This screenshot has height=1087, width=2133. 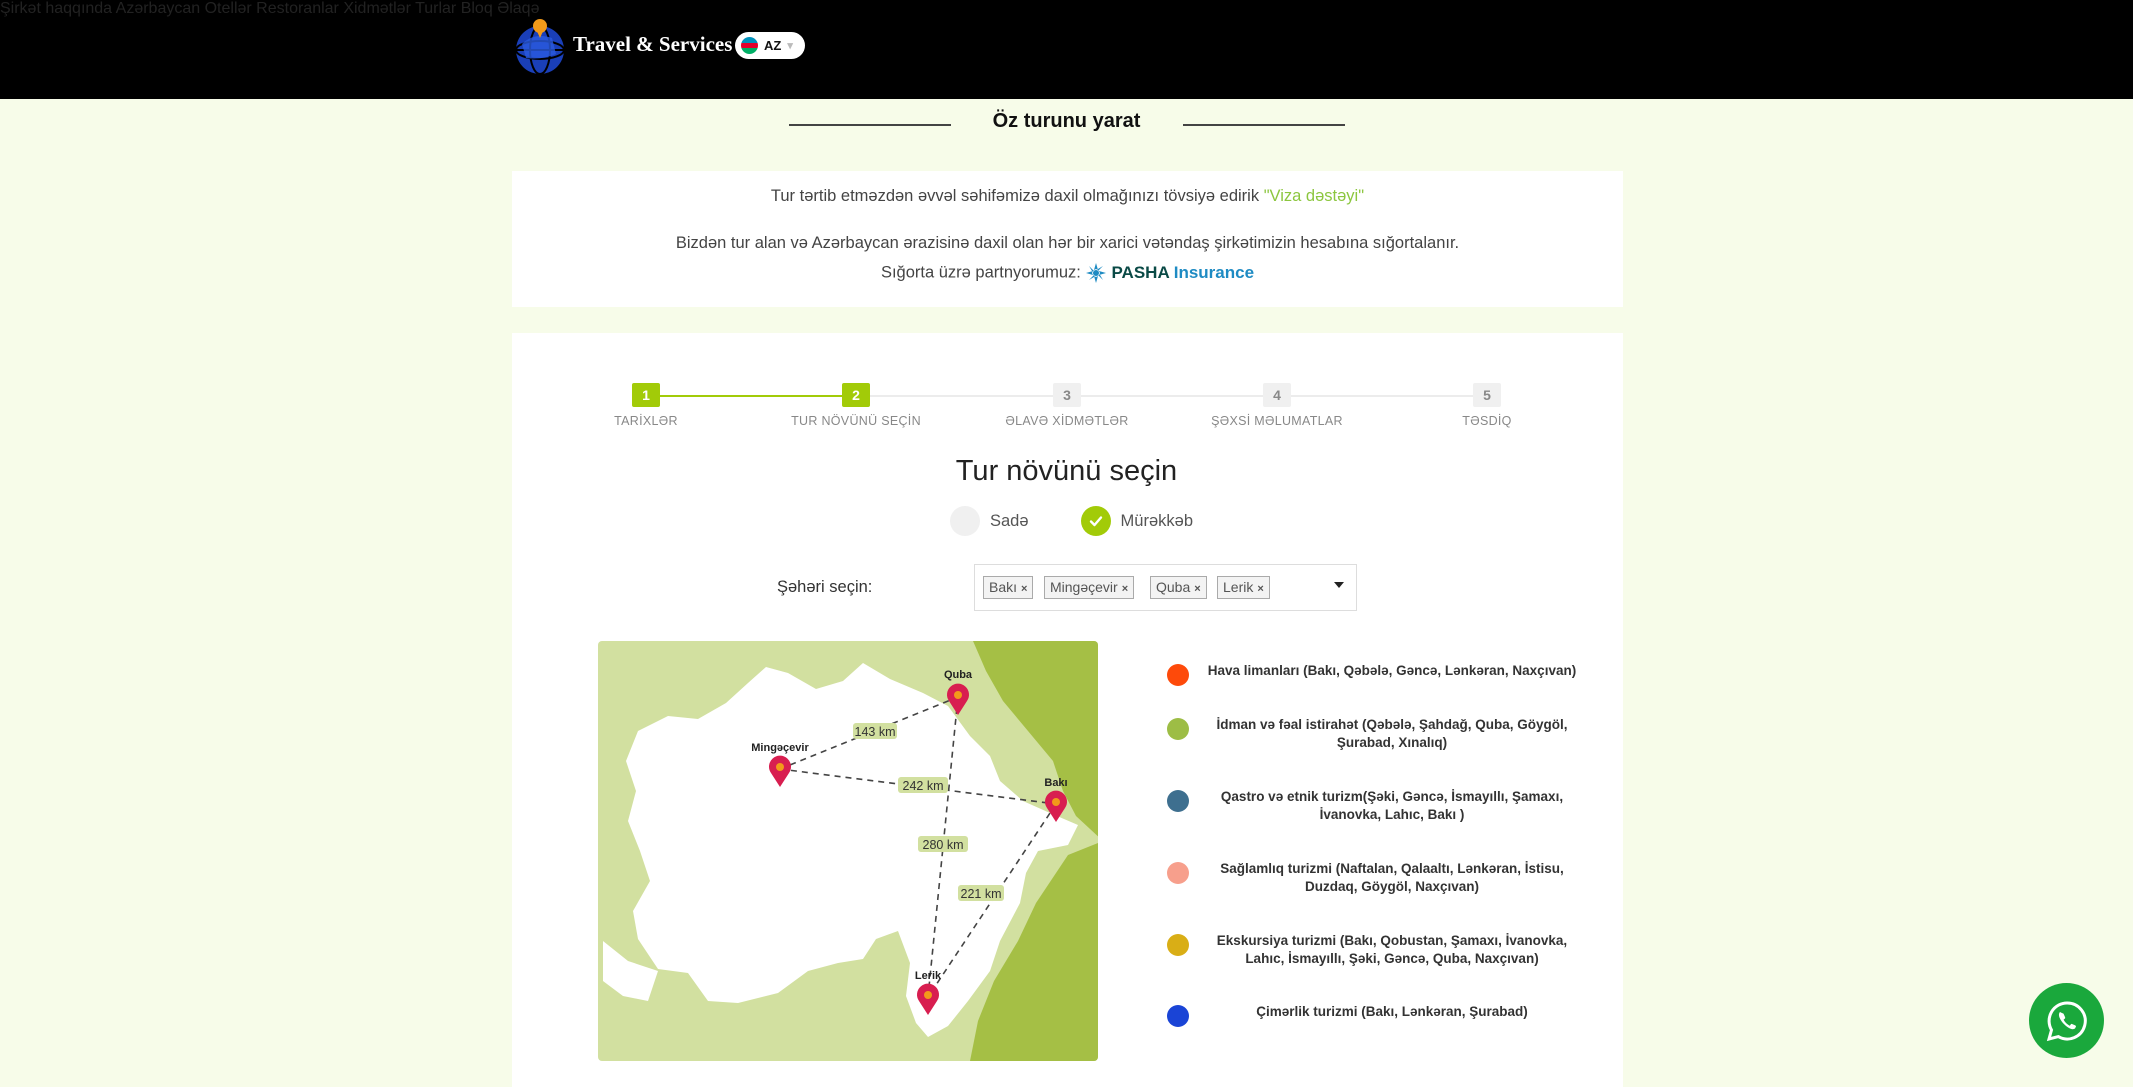 I want to click on city-multiselect: Bakı × Mingəçevir × Quba × Lerik ×, so click(x=1165, y=587).